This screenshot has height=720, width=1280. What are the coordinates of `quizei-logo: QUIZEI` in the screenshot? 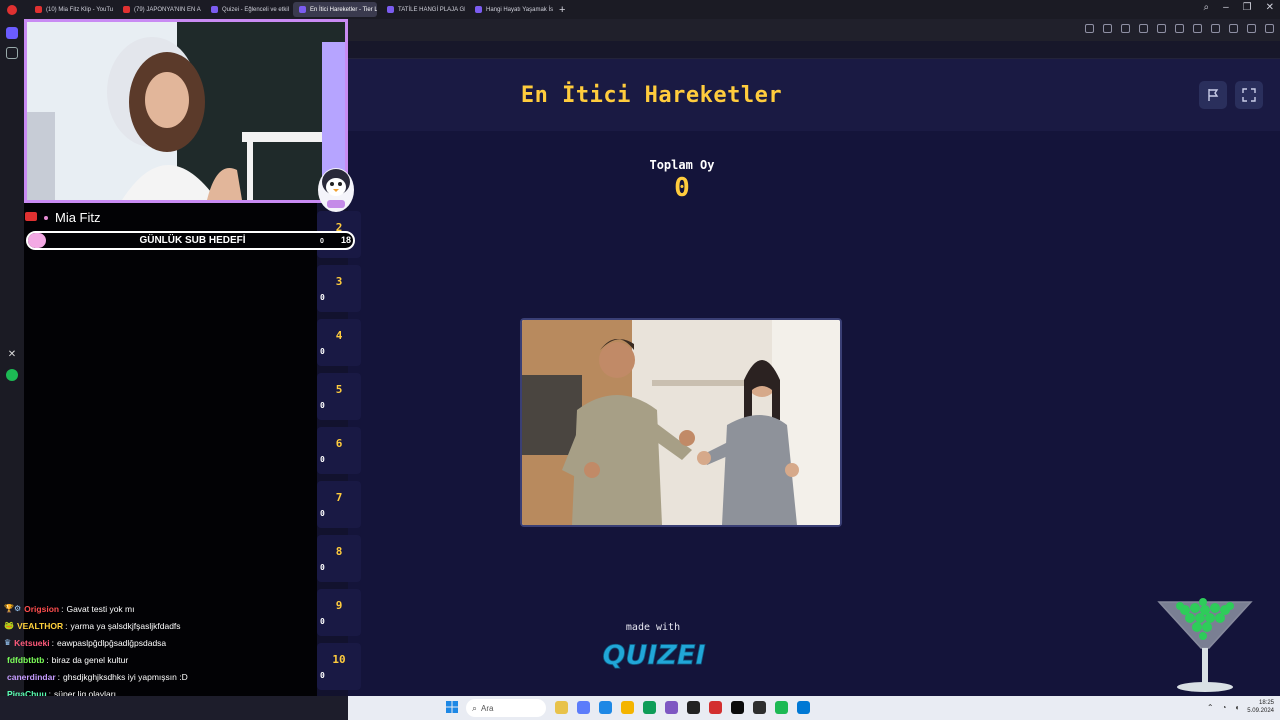 It's located at (654, 653).